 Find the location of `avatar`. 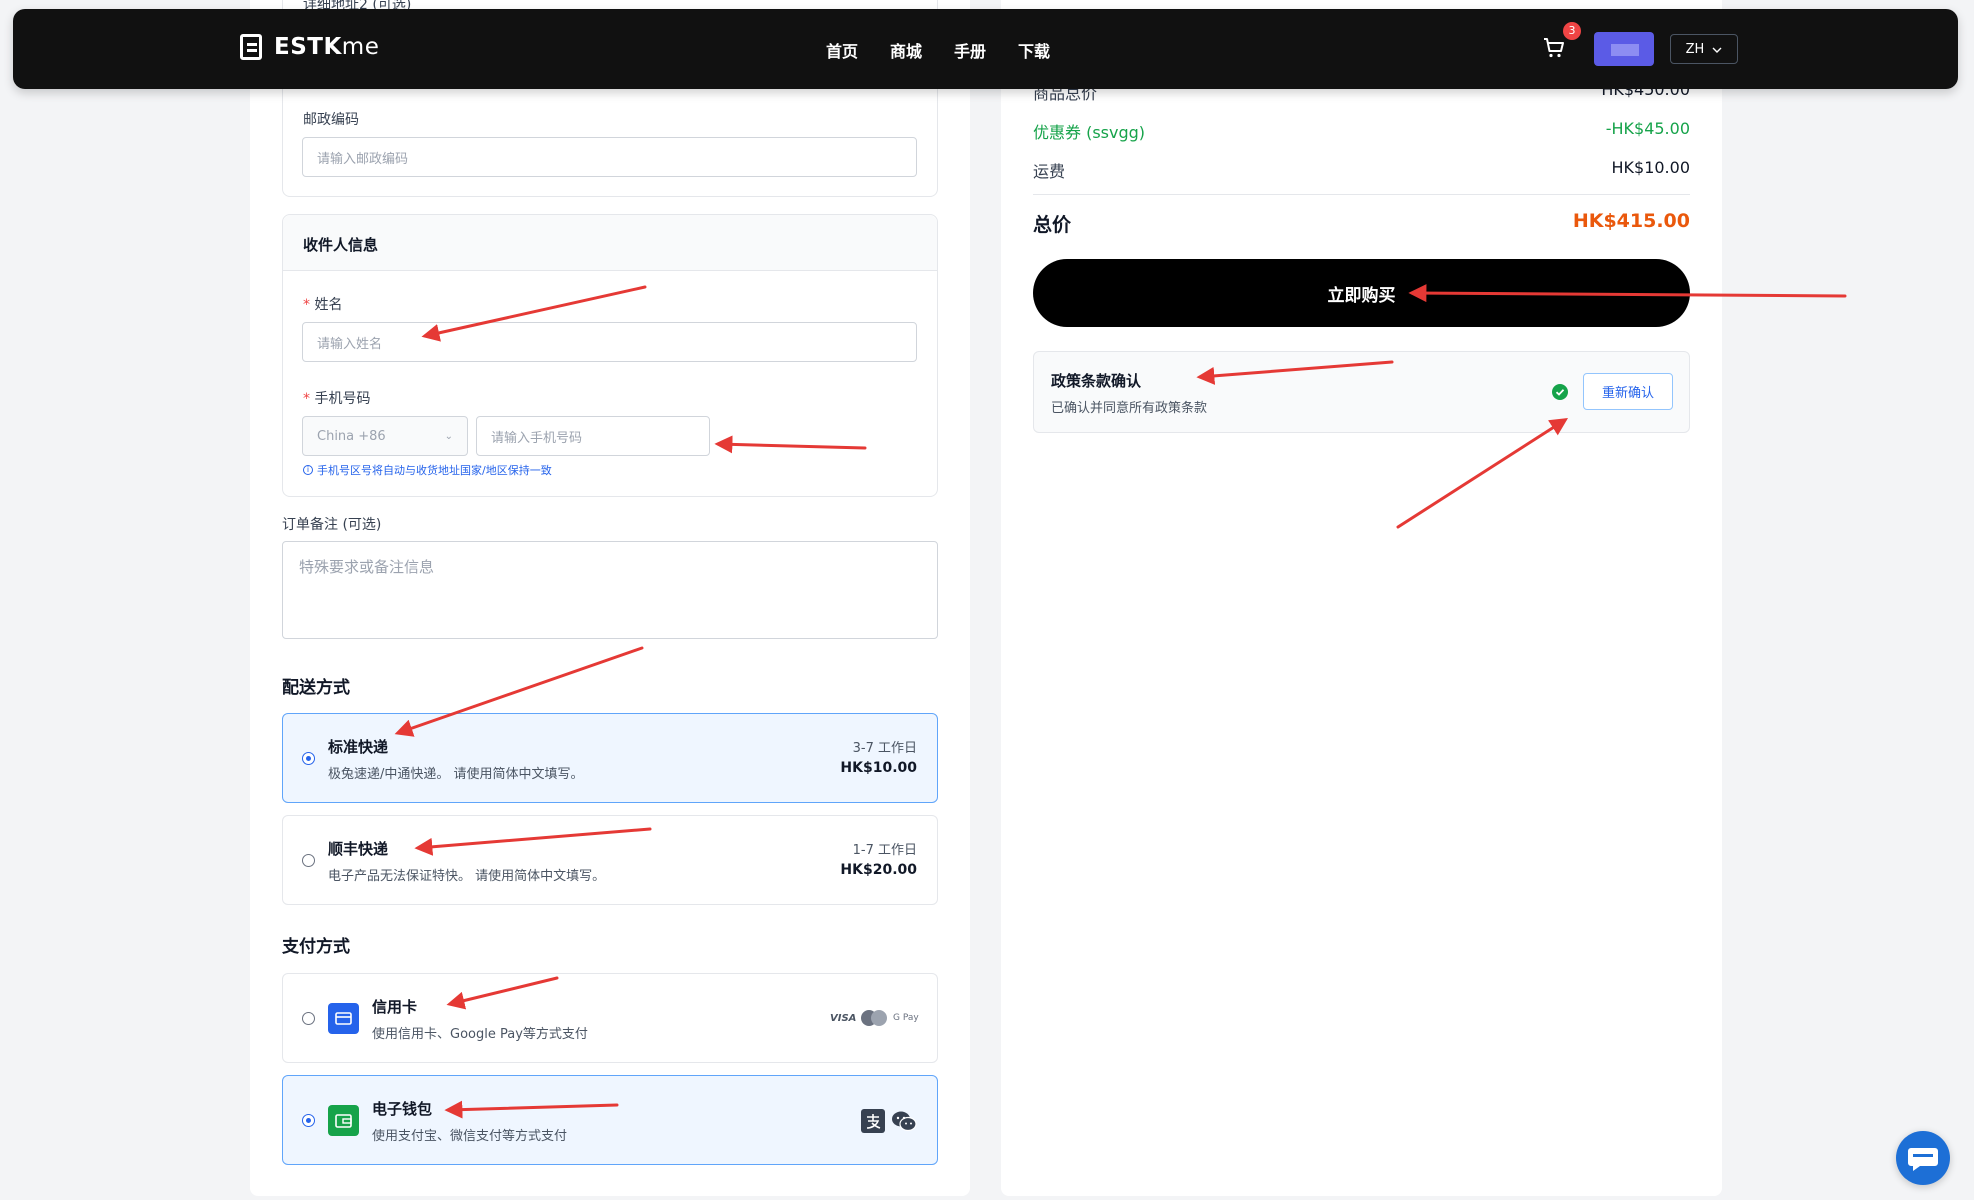

avatar is located at coordinates (1625, 50).